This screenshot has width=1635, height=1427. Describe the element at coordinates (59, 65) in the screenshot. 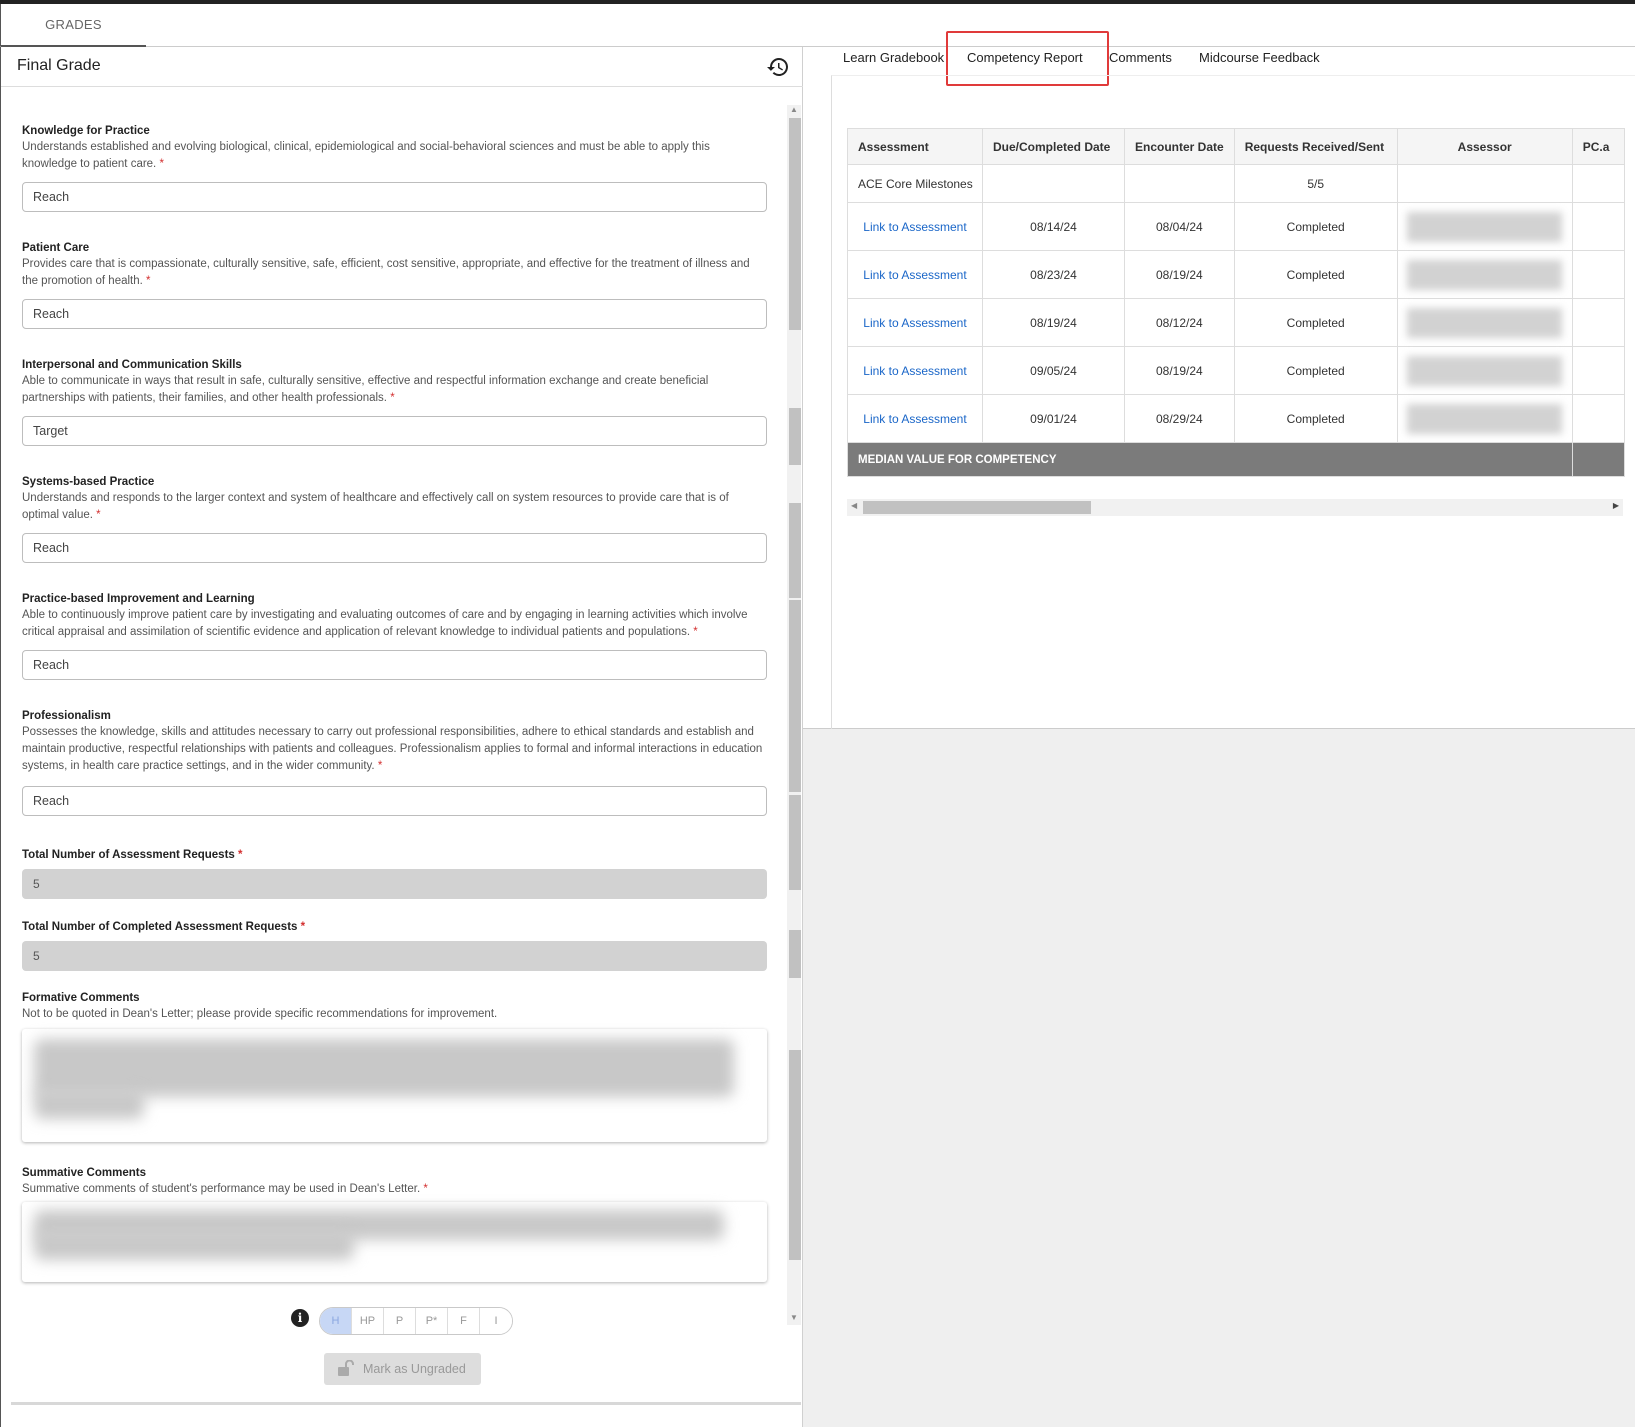

I see `page-title: Final Grade` at that location.